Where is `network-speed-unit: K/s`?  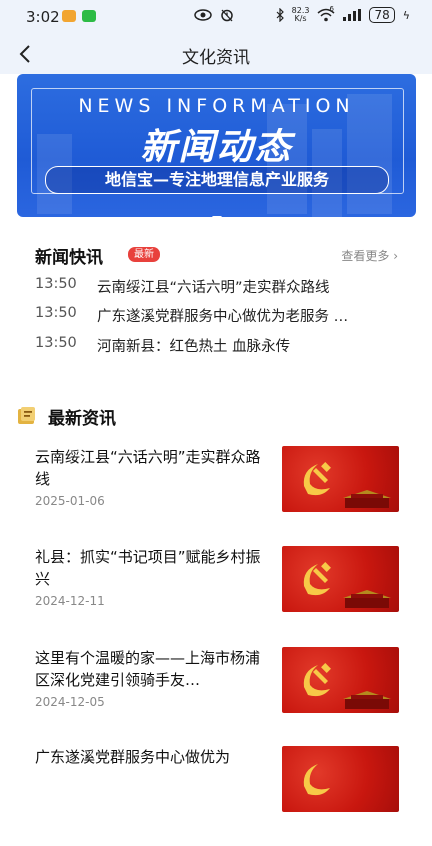 network-speed-unit: K/s is located at coordinates (300, 18).